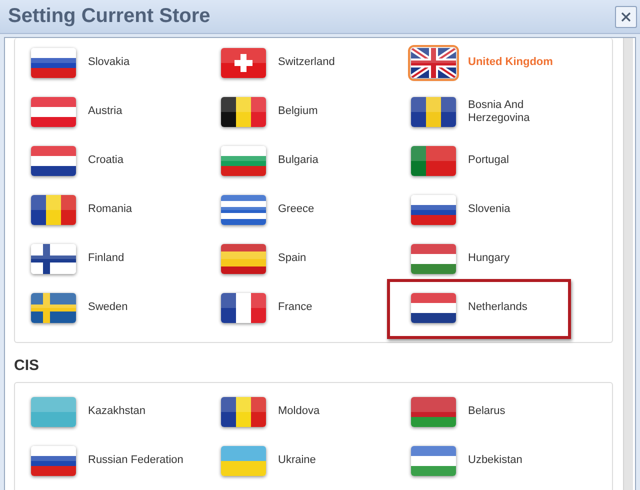 The image size is (640, 490). Describe the element at coordinates (148, 62) in the screenshot. I see `country-name: Slovakia` at that location.